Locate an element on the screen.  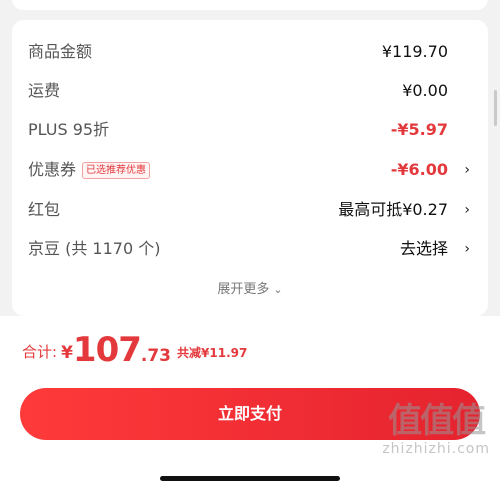
coupon-recommended-tag: 已选推荐优惠 is located at coordinates (116, 170).